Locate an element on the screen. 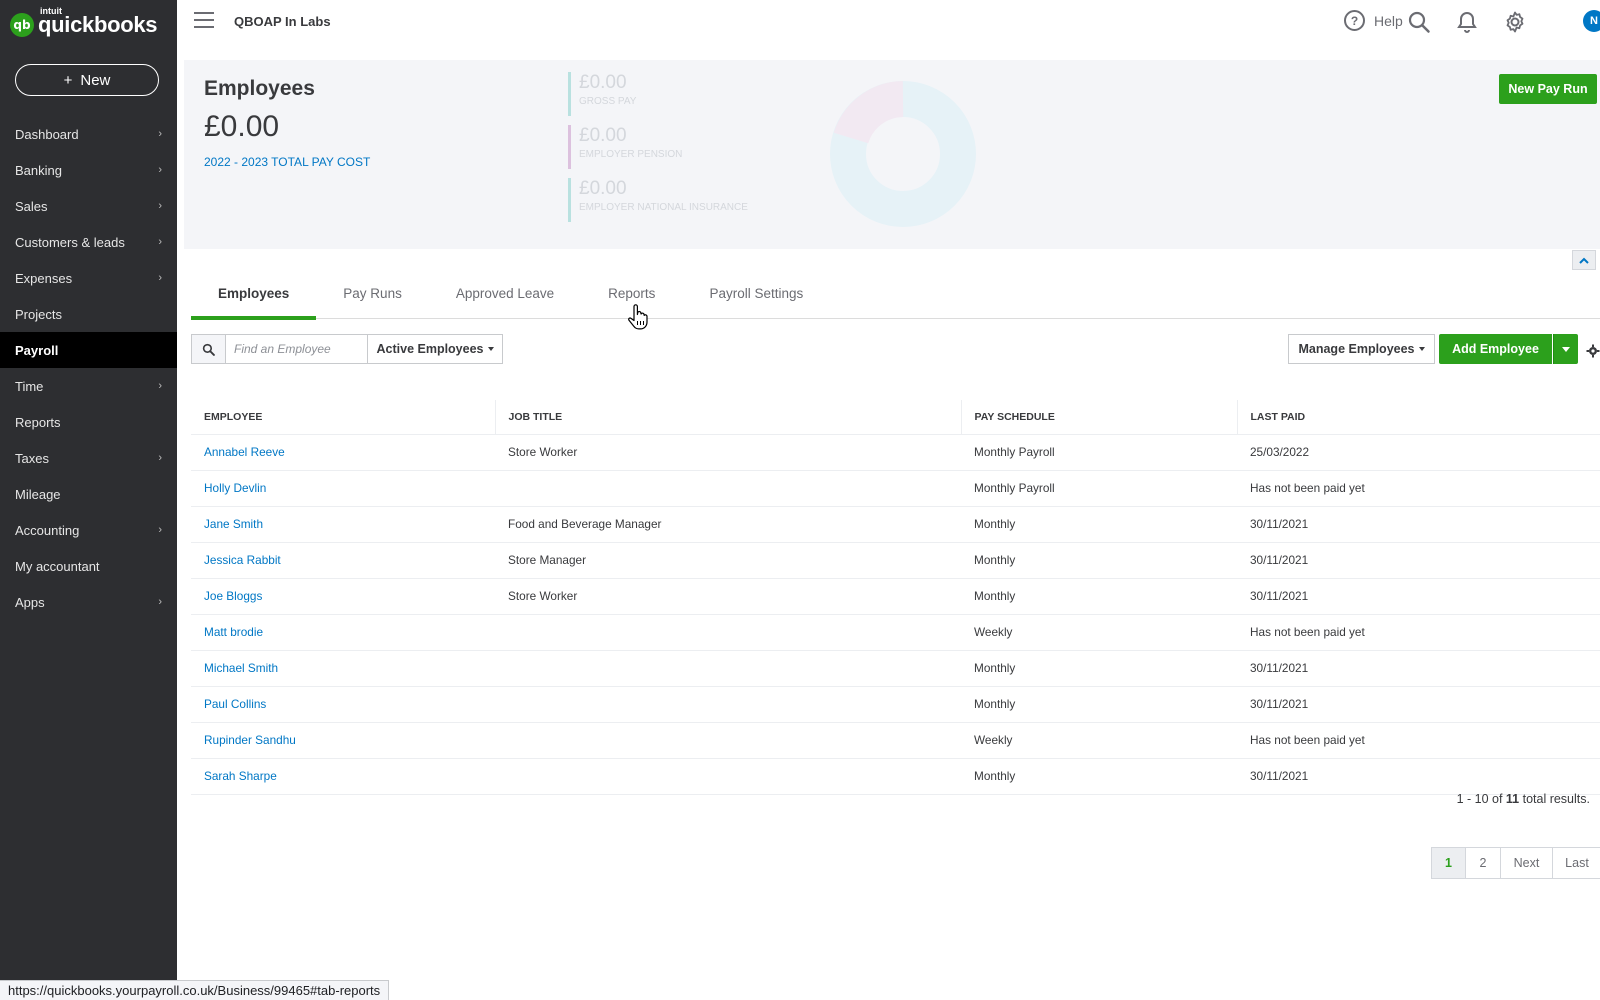 Image resolution: width=1600 pixels, height=1000 pixels. logo-intuit-text: intuit is located at coordinates (51, 11).